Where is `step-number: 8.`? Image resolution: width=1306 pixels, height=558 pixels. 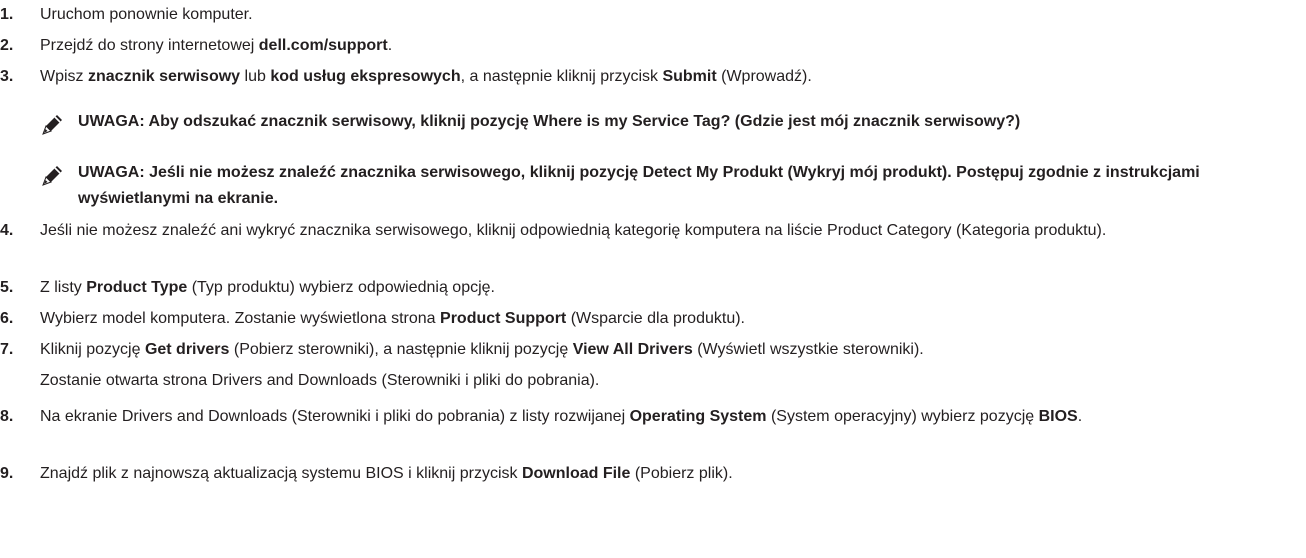 step-number: 8. is located at coordinates (7, 416).